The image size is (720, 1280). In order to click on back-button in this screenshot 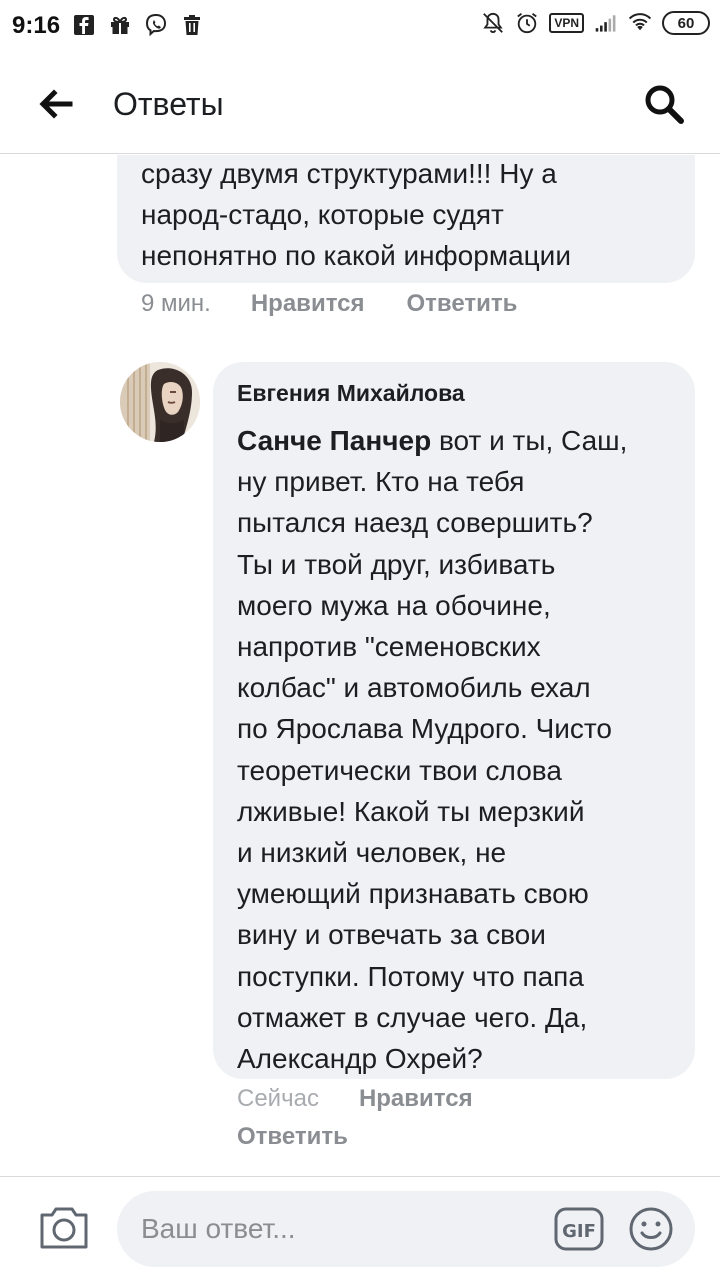, I will do `click(56, 104)`.